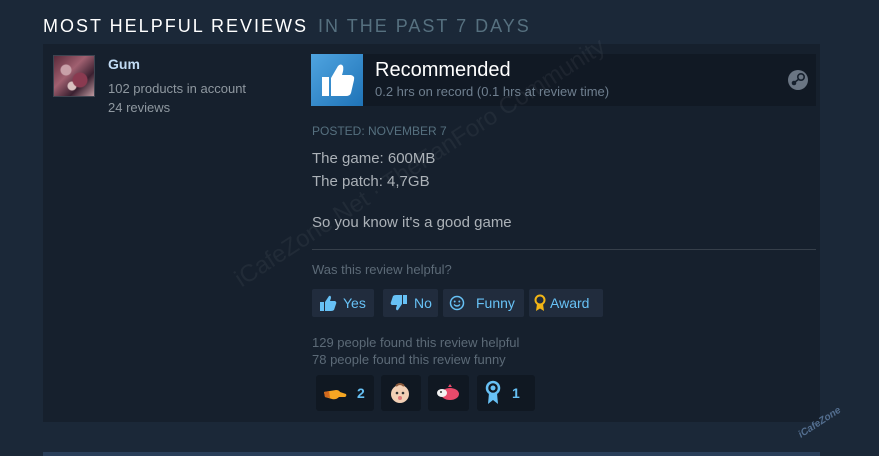 The height and width of the screenshot is (456, 879). I want to click on no-label: No, so click(423, 303).